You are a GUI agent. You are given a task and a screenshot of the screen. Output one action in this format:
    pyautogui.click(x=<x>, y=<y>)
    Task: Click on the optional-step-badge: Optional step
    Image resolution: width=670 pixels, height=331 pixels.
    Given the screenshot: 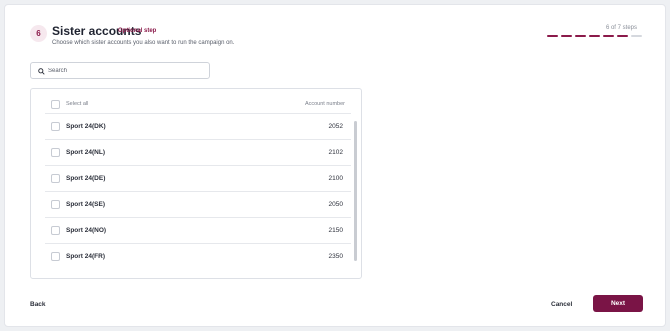 What is the action you would take?
    pyautogui.click(x=137, y=31)
    